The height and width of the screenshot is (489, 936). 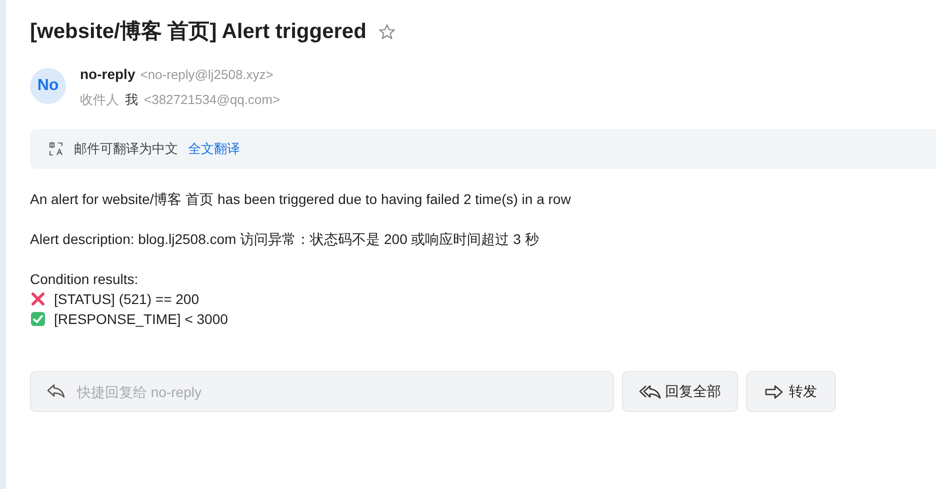 I want to click on sender-address: <no-reply@lj2508.xyz>, so click(x=207, y=75).